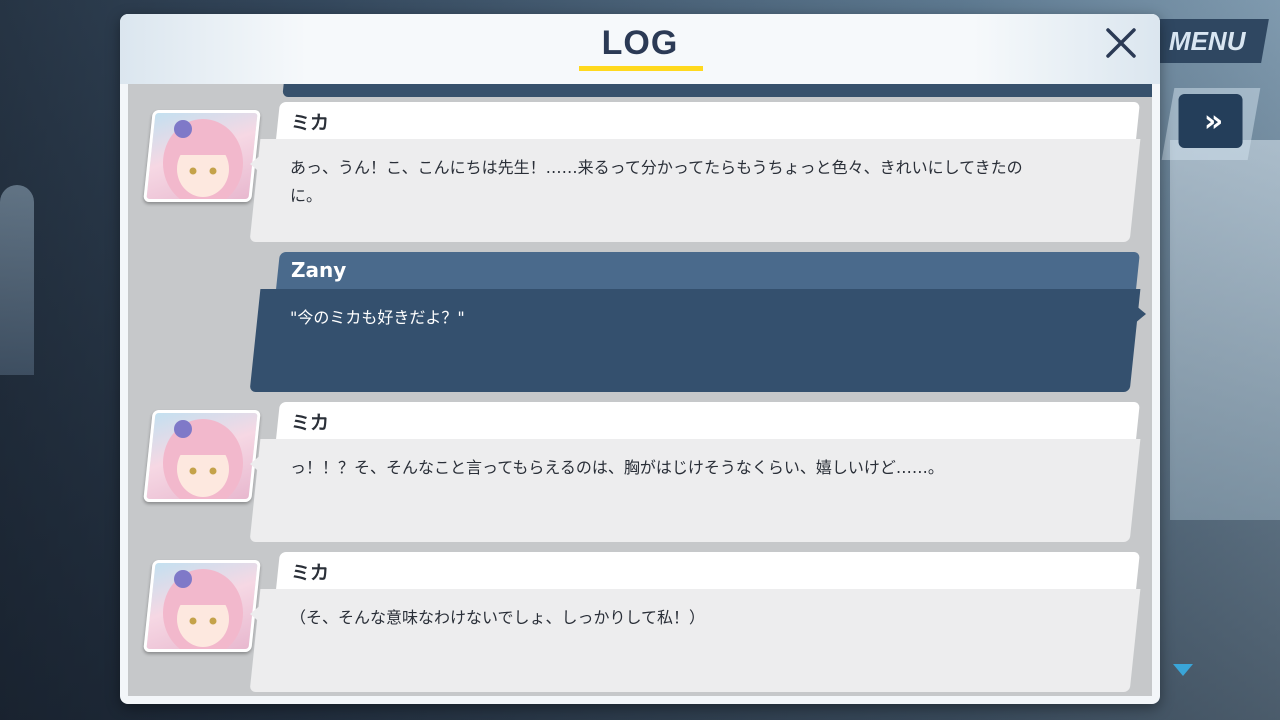 Image resolution: width=1280 pixels, height=720 pixels. I want to click on title-underline, so click(641, 68).